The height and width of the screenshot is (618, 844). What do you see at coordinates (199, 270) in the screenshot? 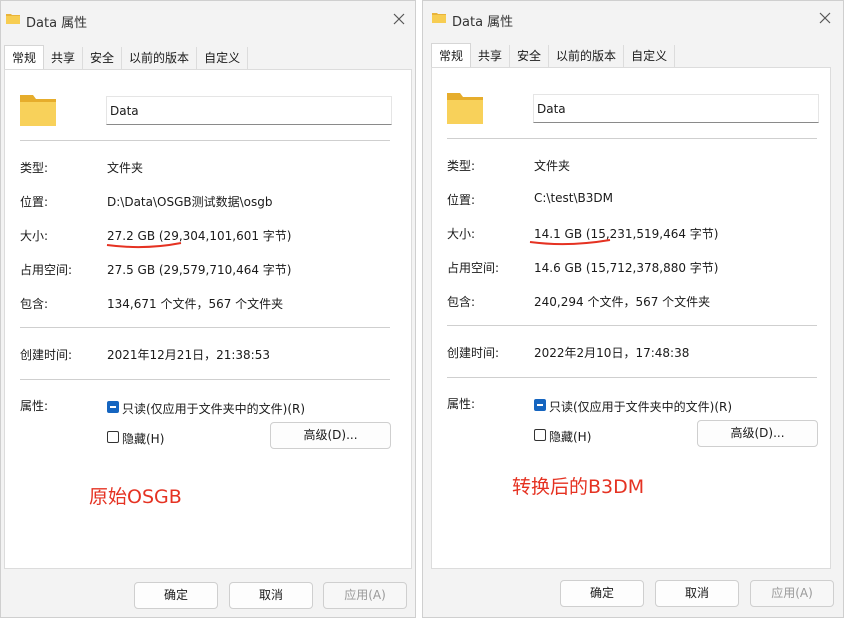
I see `disk-size-value: 27.5 GB (29,579,710,464 字节)` at bounding box center [199, 270].